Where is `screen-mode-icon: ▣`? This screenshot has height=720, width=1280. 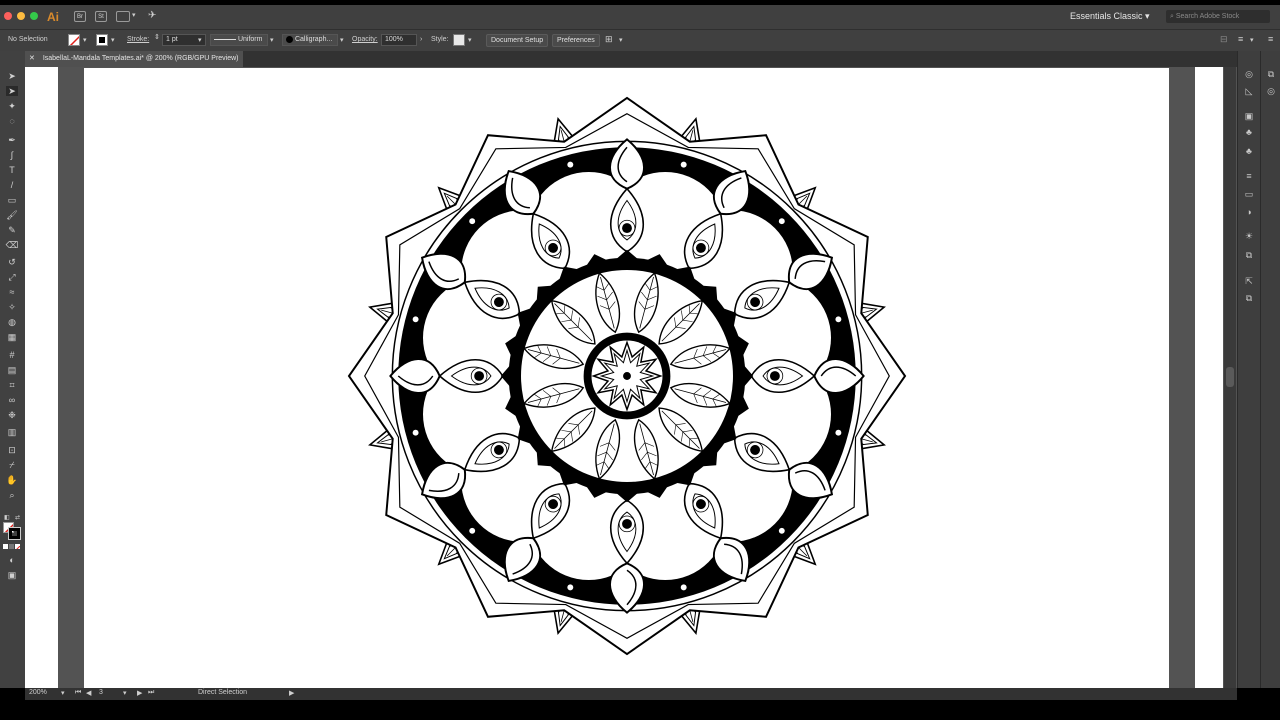
screen-mode-icon: ▣ is located at coordinates (12, 575).